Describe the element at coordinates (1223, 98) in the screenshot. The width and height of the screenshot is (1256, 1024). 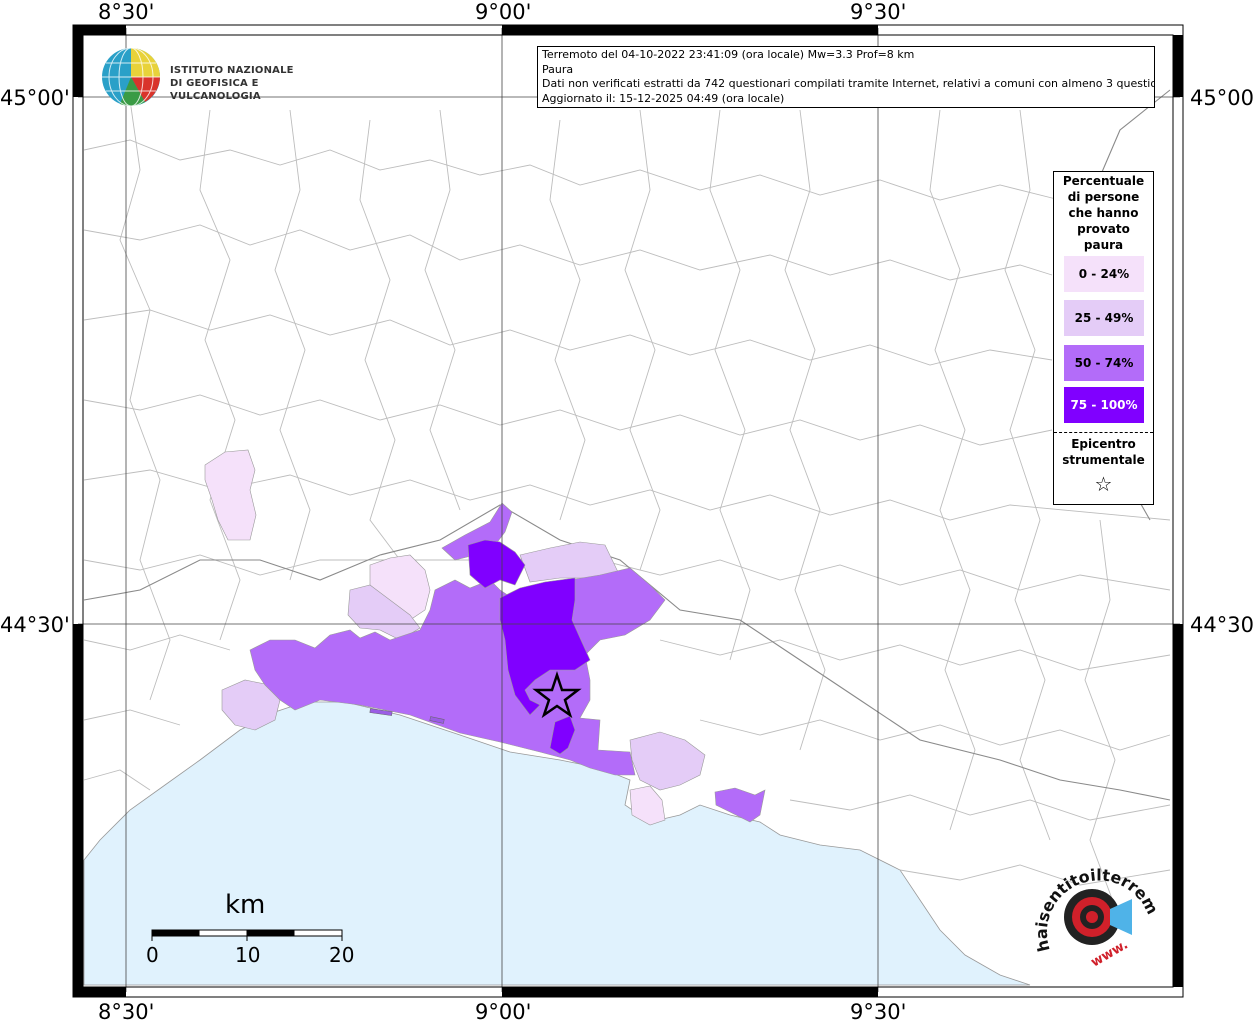
I see `lat-label-right-1: 45°00'` at that location.